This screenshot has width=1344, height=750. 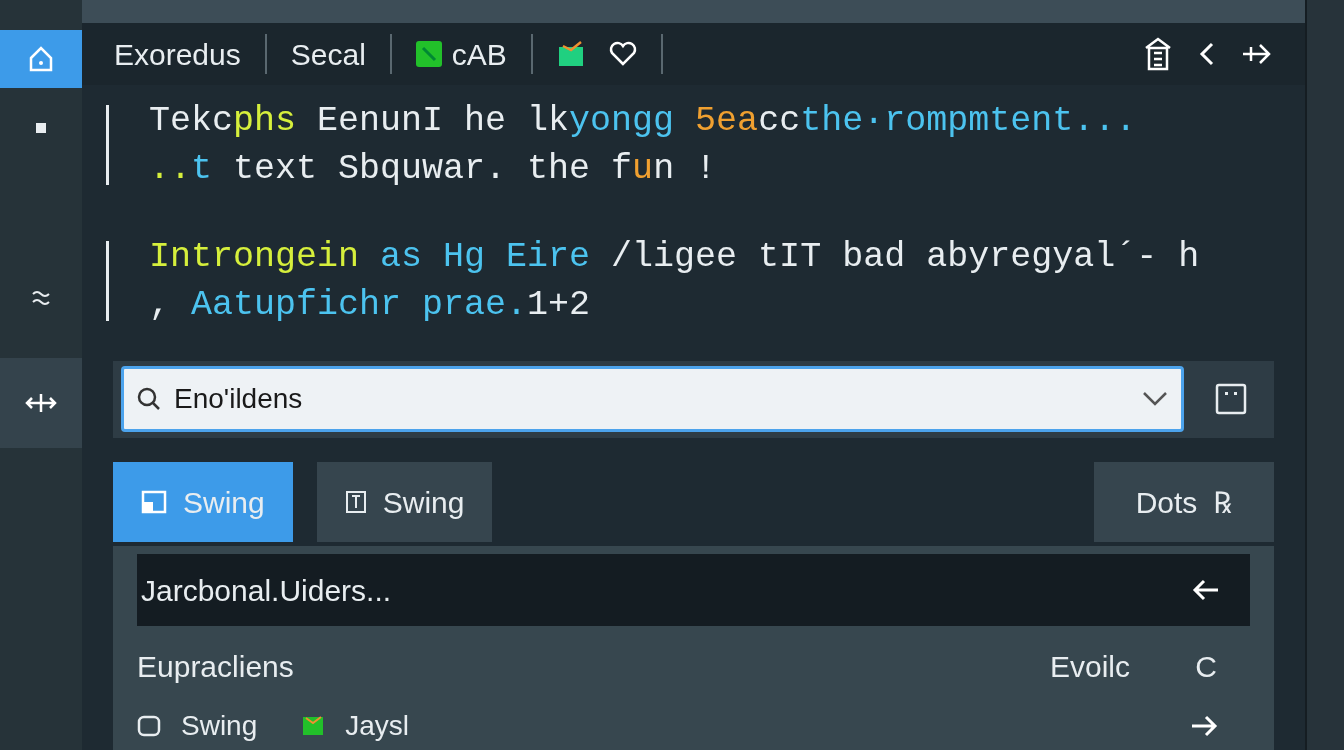 What do you see at coordinates (219, 726) in the screenshot?
I see `footer-item: Swing` at bounding box center [219, 726].